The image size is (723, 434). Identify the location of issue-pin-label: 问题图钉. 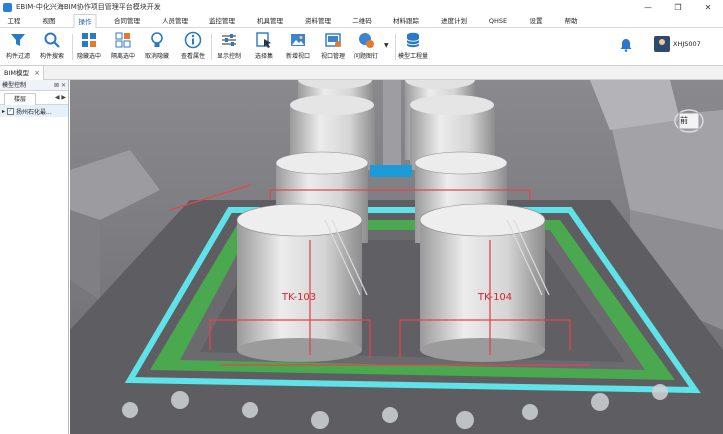
(365, 56).